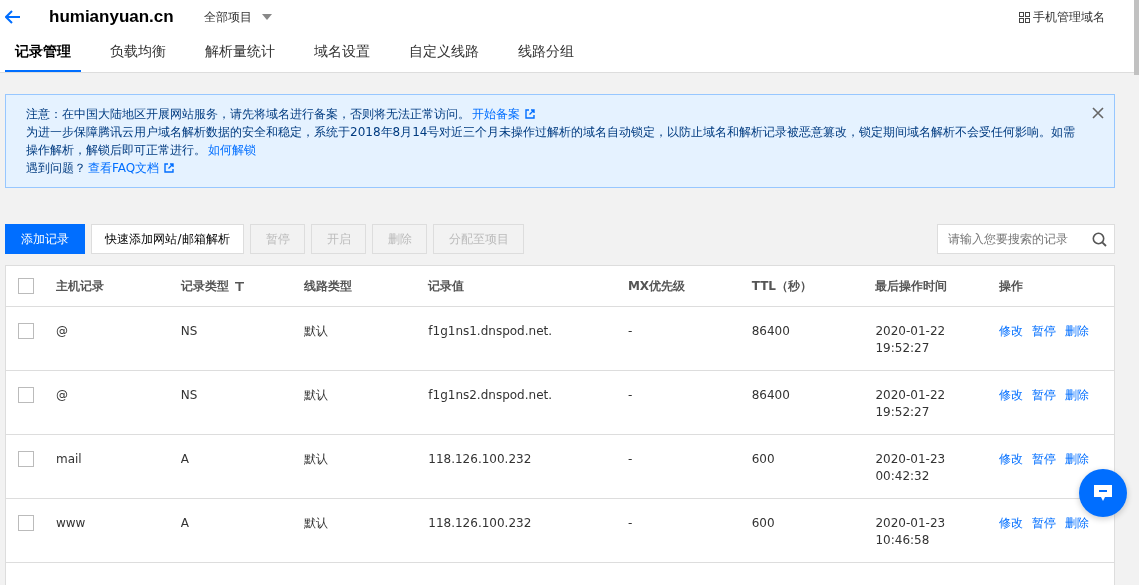 This screenshot has width=1139, height=585. Describe the element at coordinates (1099, 239) in the screenshot. I see `search-icon` at that location.